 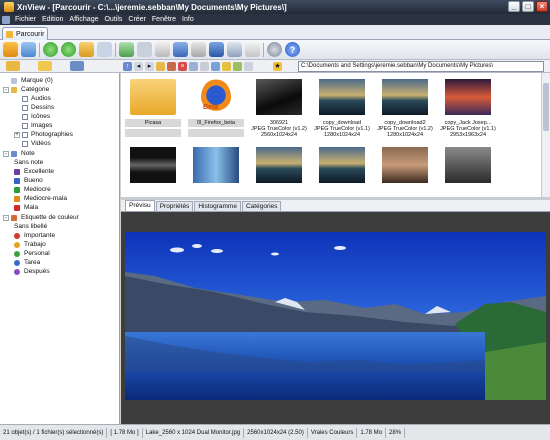 I want to click on tree-item: Dessins, so click(x=34, y=107).